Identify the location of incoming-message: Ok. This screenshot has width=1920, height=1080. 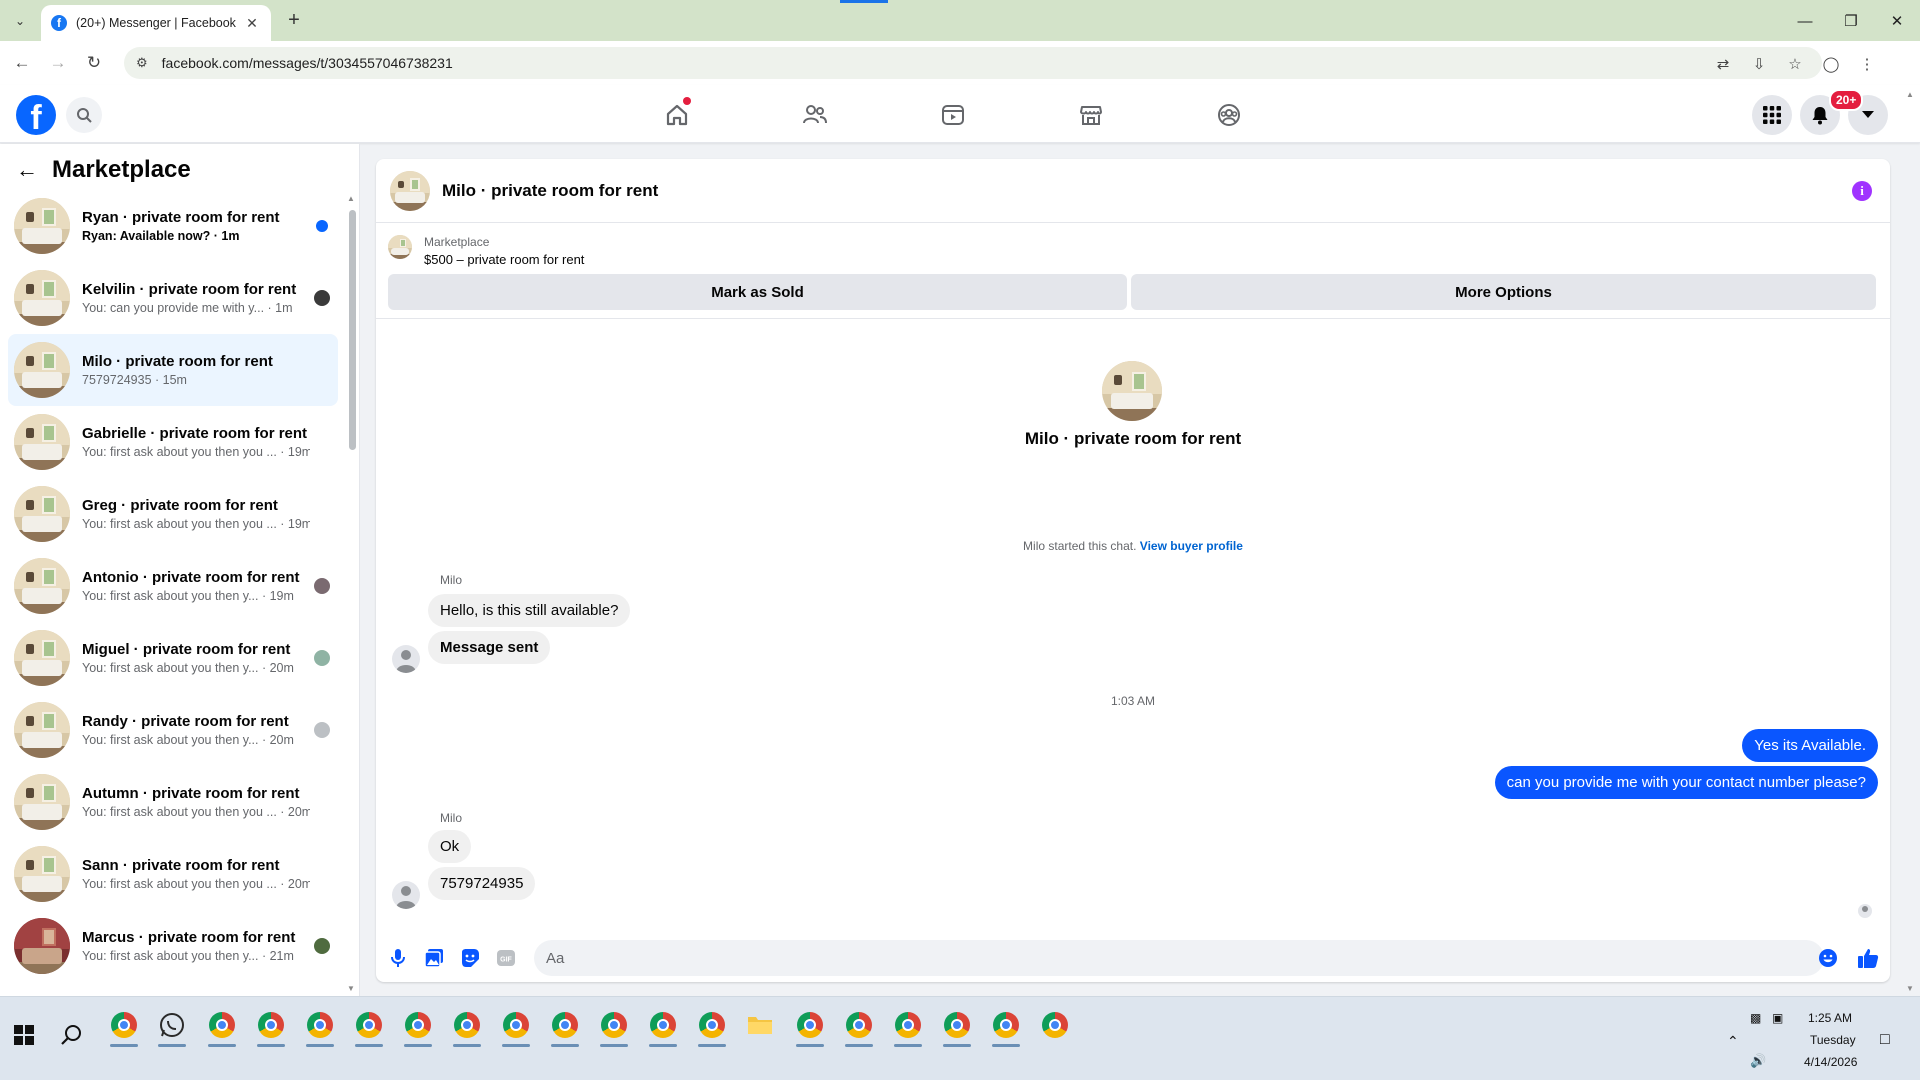
(450, 846).